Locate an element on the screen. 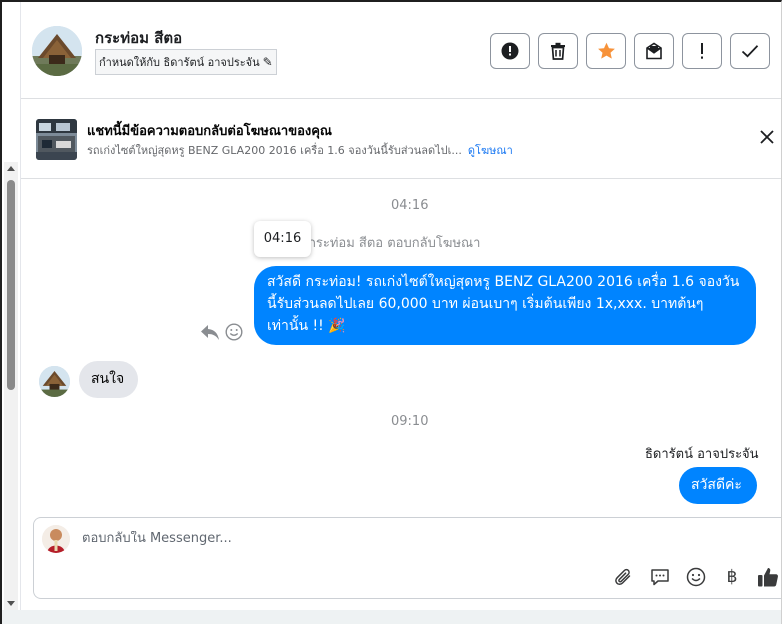 The width and height of the screenshot is (782, 624). mark-unread-button is located at coordinates (654, 51).